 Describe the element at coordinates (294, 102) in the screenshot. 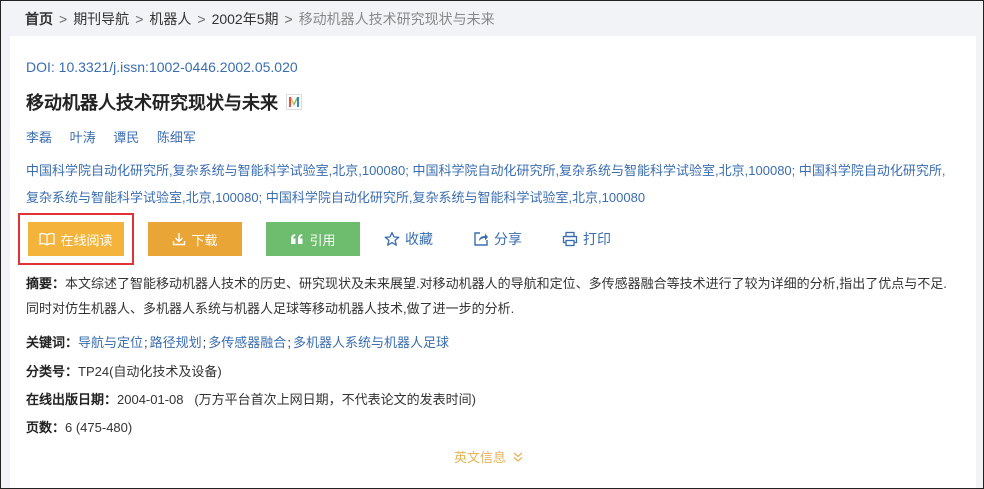

I see `mendeley-icon` at that location.